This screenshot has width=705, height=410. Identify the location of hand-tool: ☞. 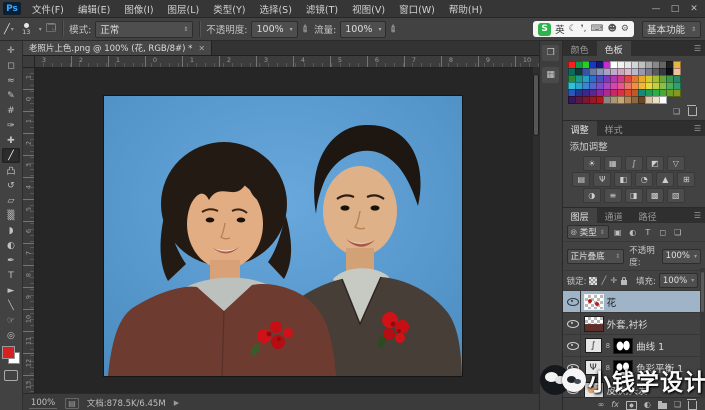
(11, 320).